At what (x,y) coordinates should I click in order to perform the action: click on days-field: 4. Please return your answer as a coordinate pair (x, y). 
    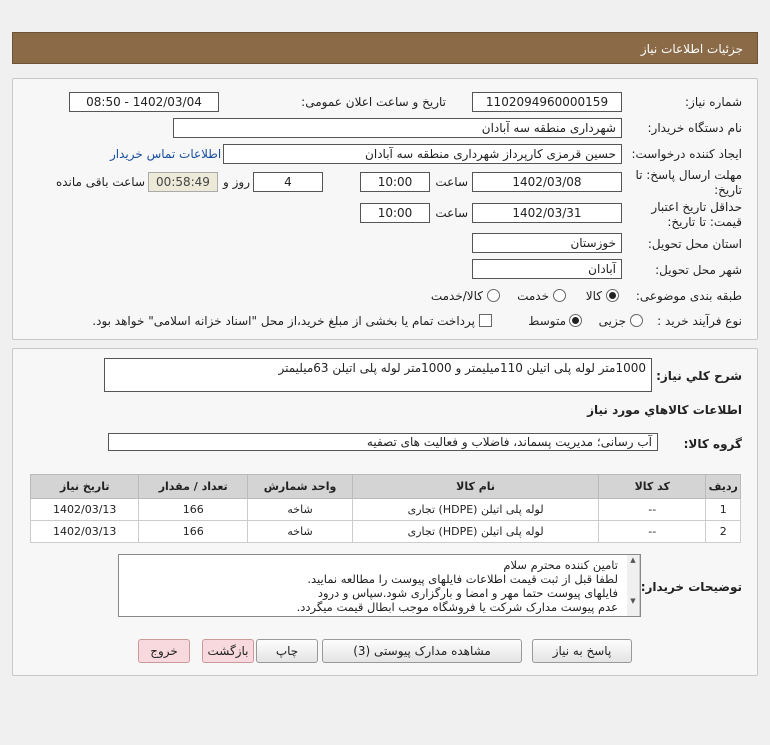
    Looking at the image, I should click on (288, 182).